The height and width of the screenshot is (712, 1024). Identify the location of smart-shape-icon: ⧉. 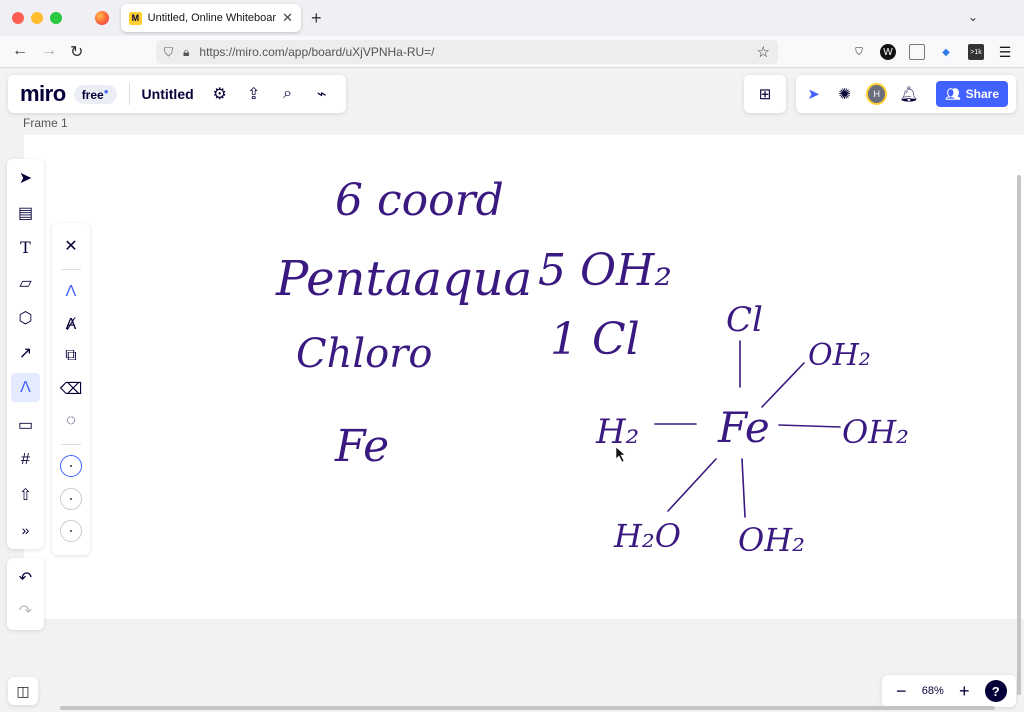
(71, 356).